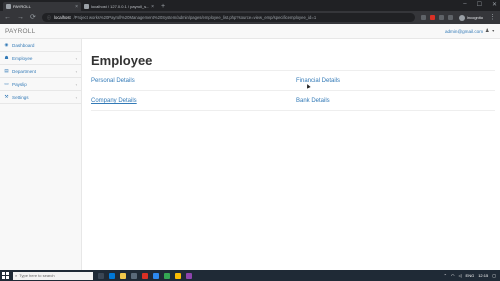 This screenshot has width=500, height=281. Describe the element at coordinates (114, 101) in the screenshot. I see `company-details-link: Company Details` at that location.